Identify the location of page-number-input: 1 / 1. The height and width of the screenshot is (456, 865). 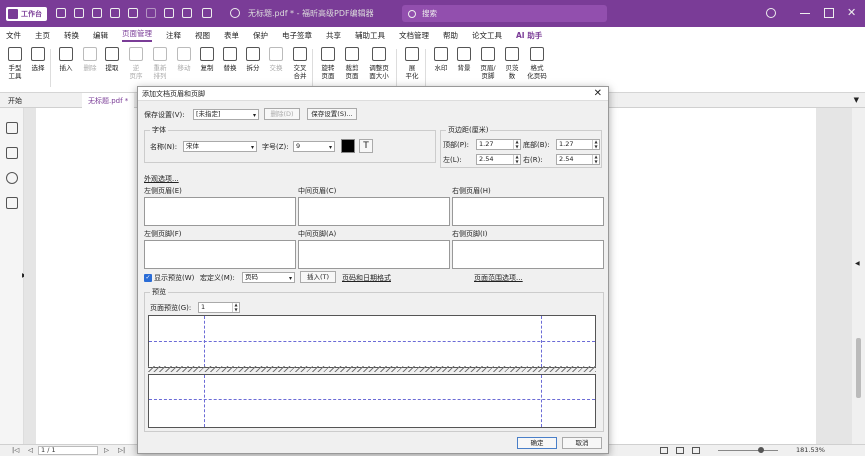
(68, 450).